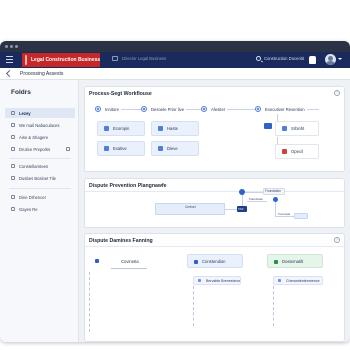 The height and width of the screenshot is (350, 350). What do you see at coordinates (26, 60) in the screenshot?
I see `logo-icon` at bounding box center [26, 60].